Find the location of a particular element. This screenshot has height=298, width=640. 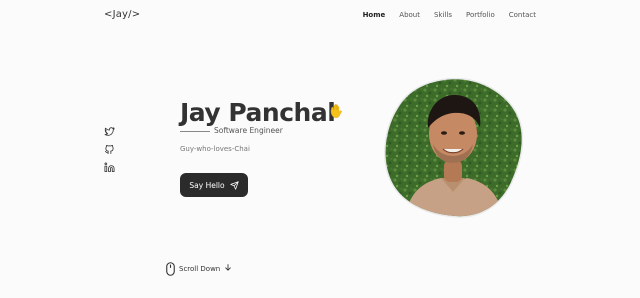

profile-photo is located at coordinates (453, 148).